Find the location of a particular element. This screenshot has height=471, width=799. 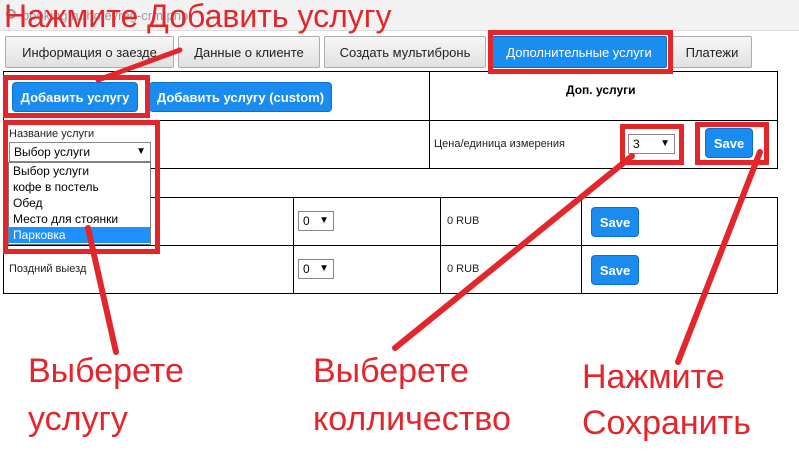

arrow-select-qty is located at coordinates (513, 252).